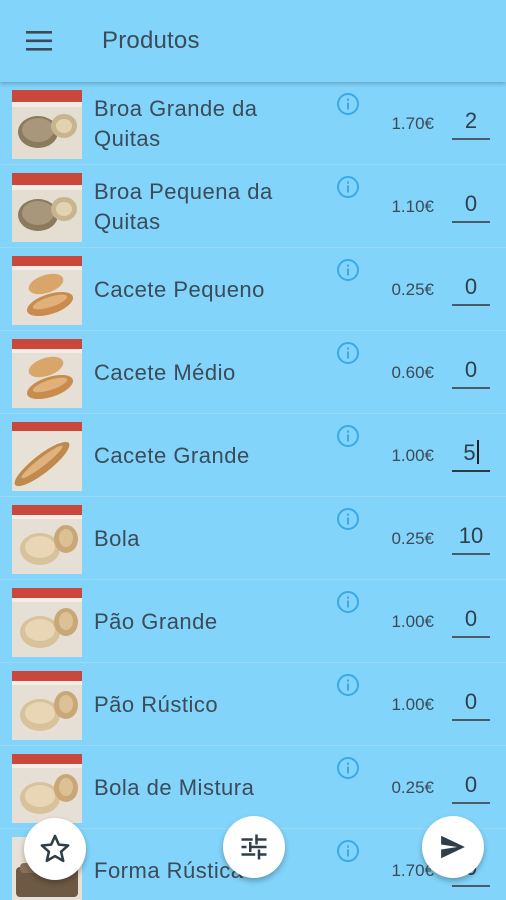 The image size is (506, 900). I want to click on quantity-input: 2, so click(471, 122).